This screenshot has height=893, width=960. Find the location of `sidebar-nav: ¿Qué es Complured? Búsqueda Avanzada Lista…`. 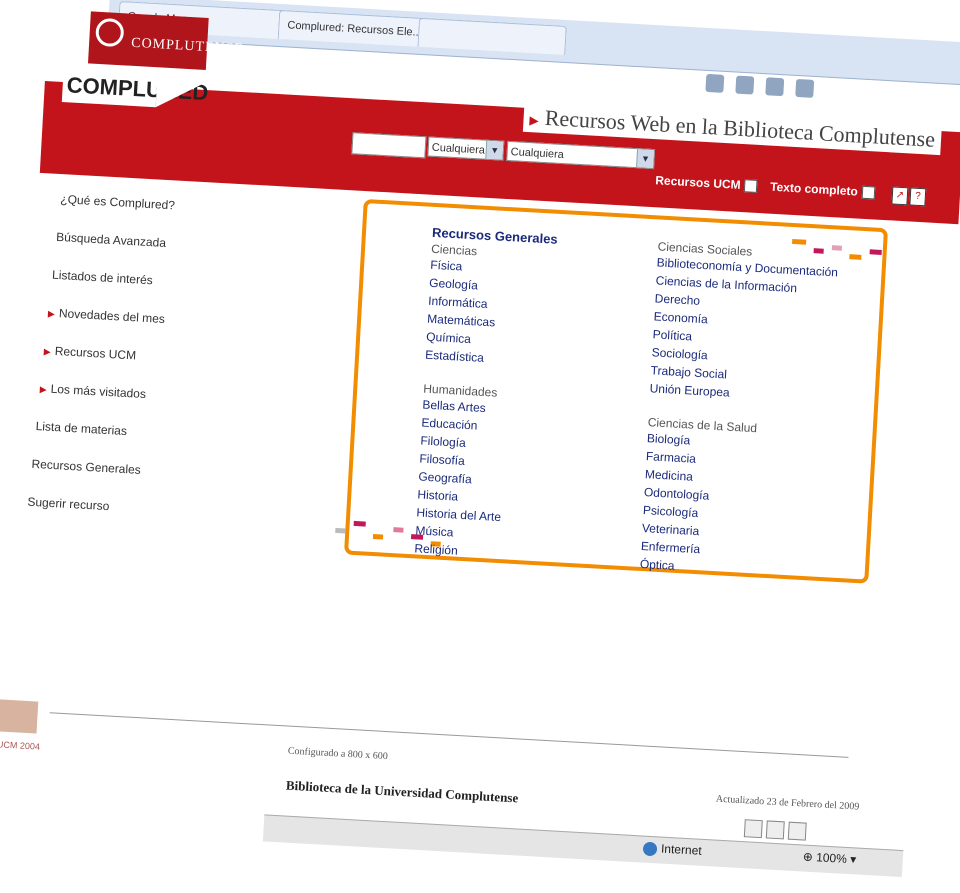

sidebar-nav: ¿Qué es Complured? Búsqueda Avanzada Lista… is located at coordinates (144, 356).